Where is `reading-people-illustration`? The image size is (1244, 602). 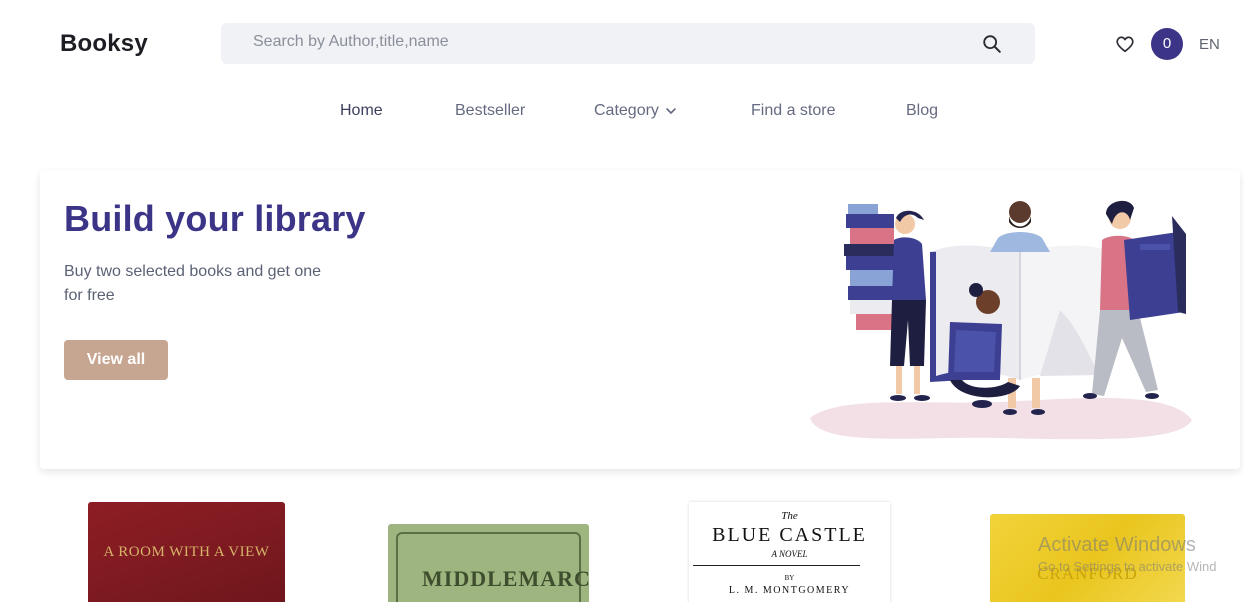
reading-people-illustration is located at coordinates (1001, 320).